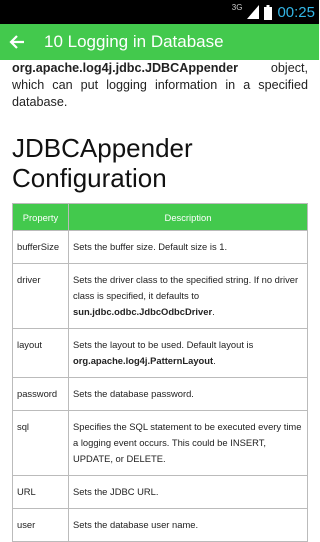 This screenshot has width=320, height=542. I want to click on app-title: 10 Logging in Database, so click(134, 41).